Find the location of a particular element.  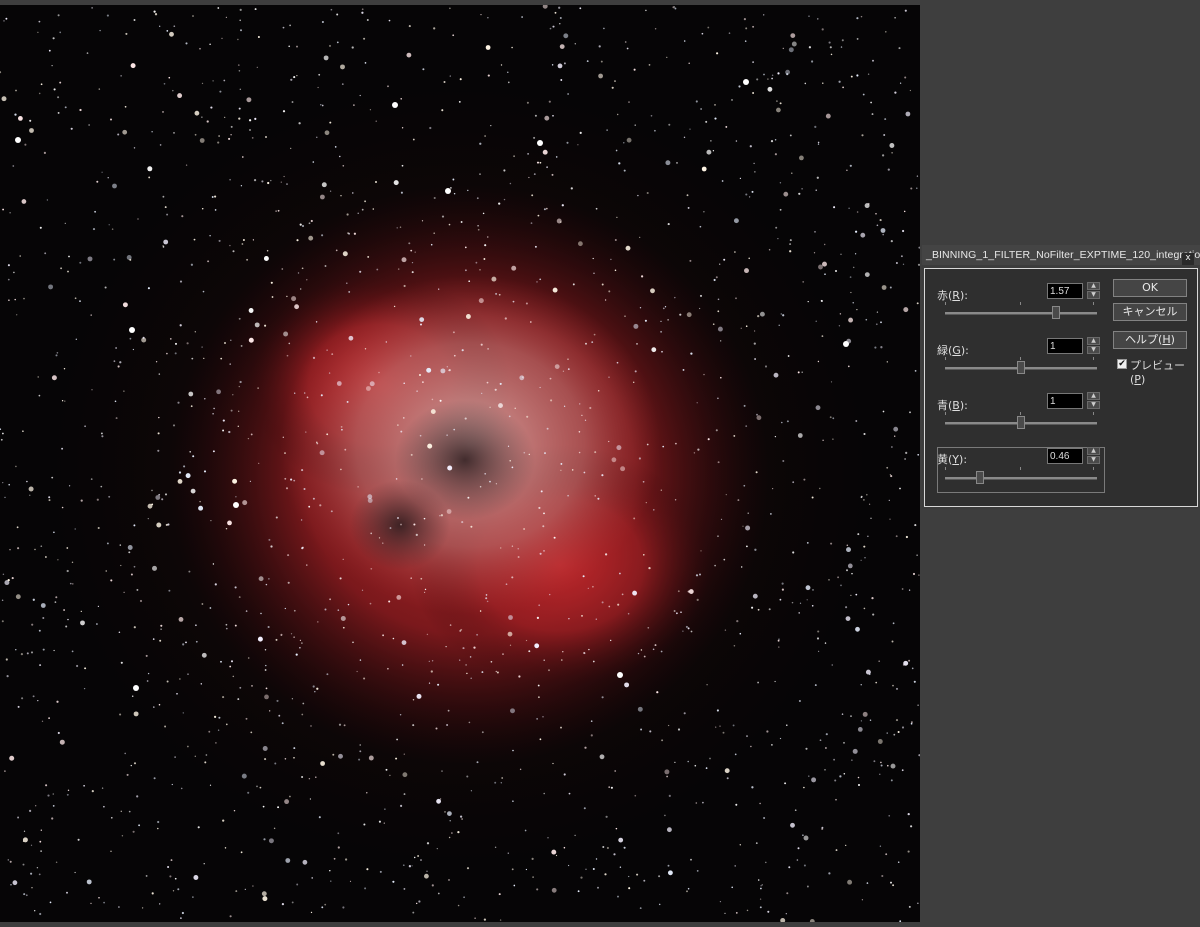

green-spinner: ▲ ▼ is located at coordinates (1093, 346).